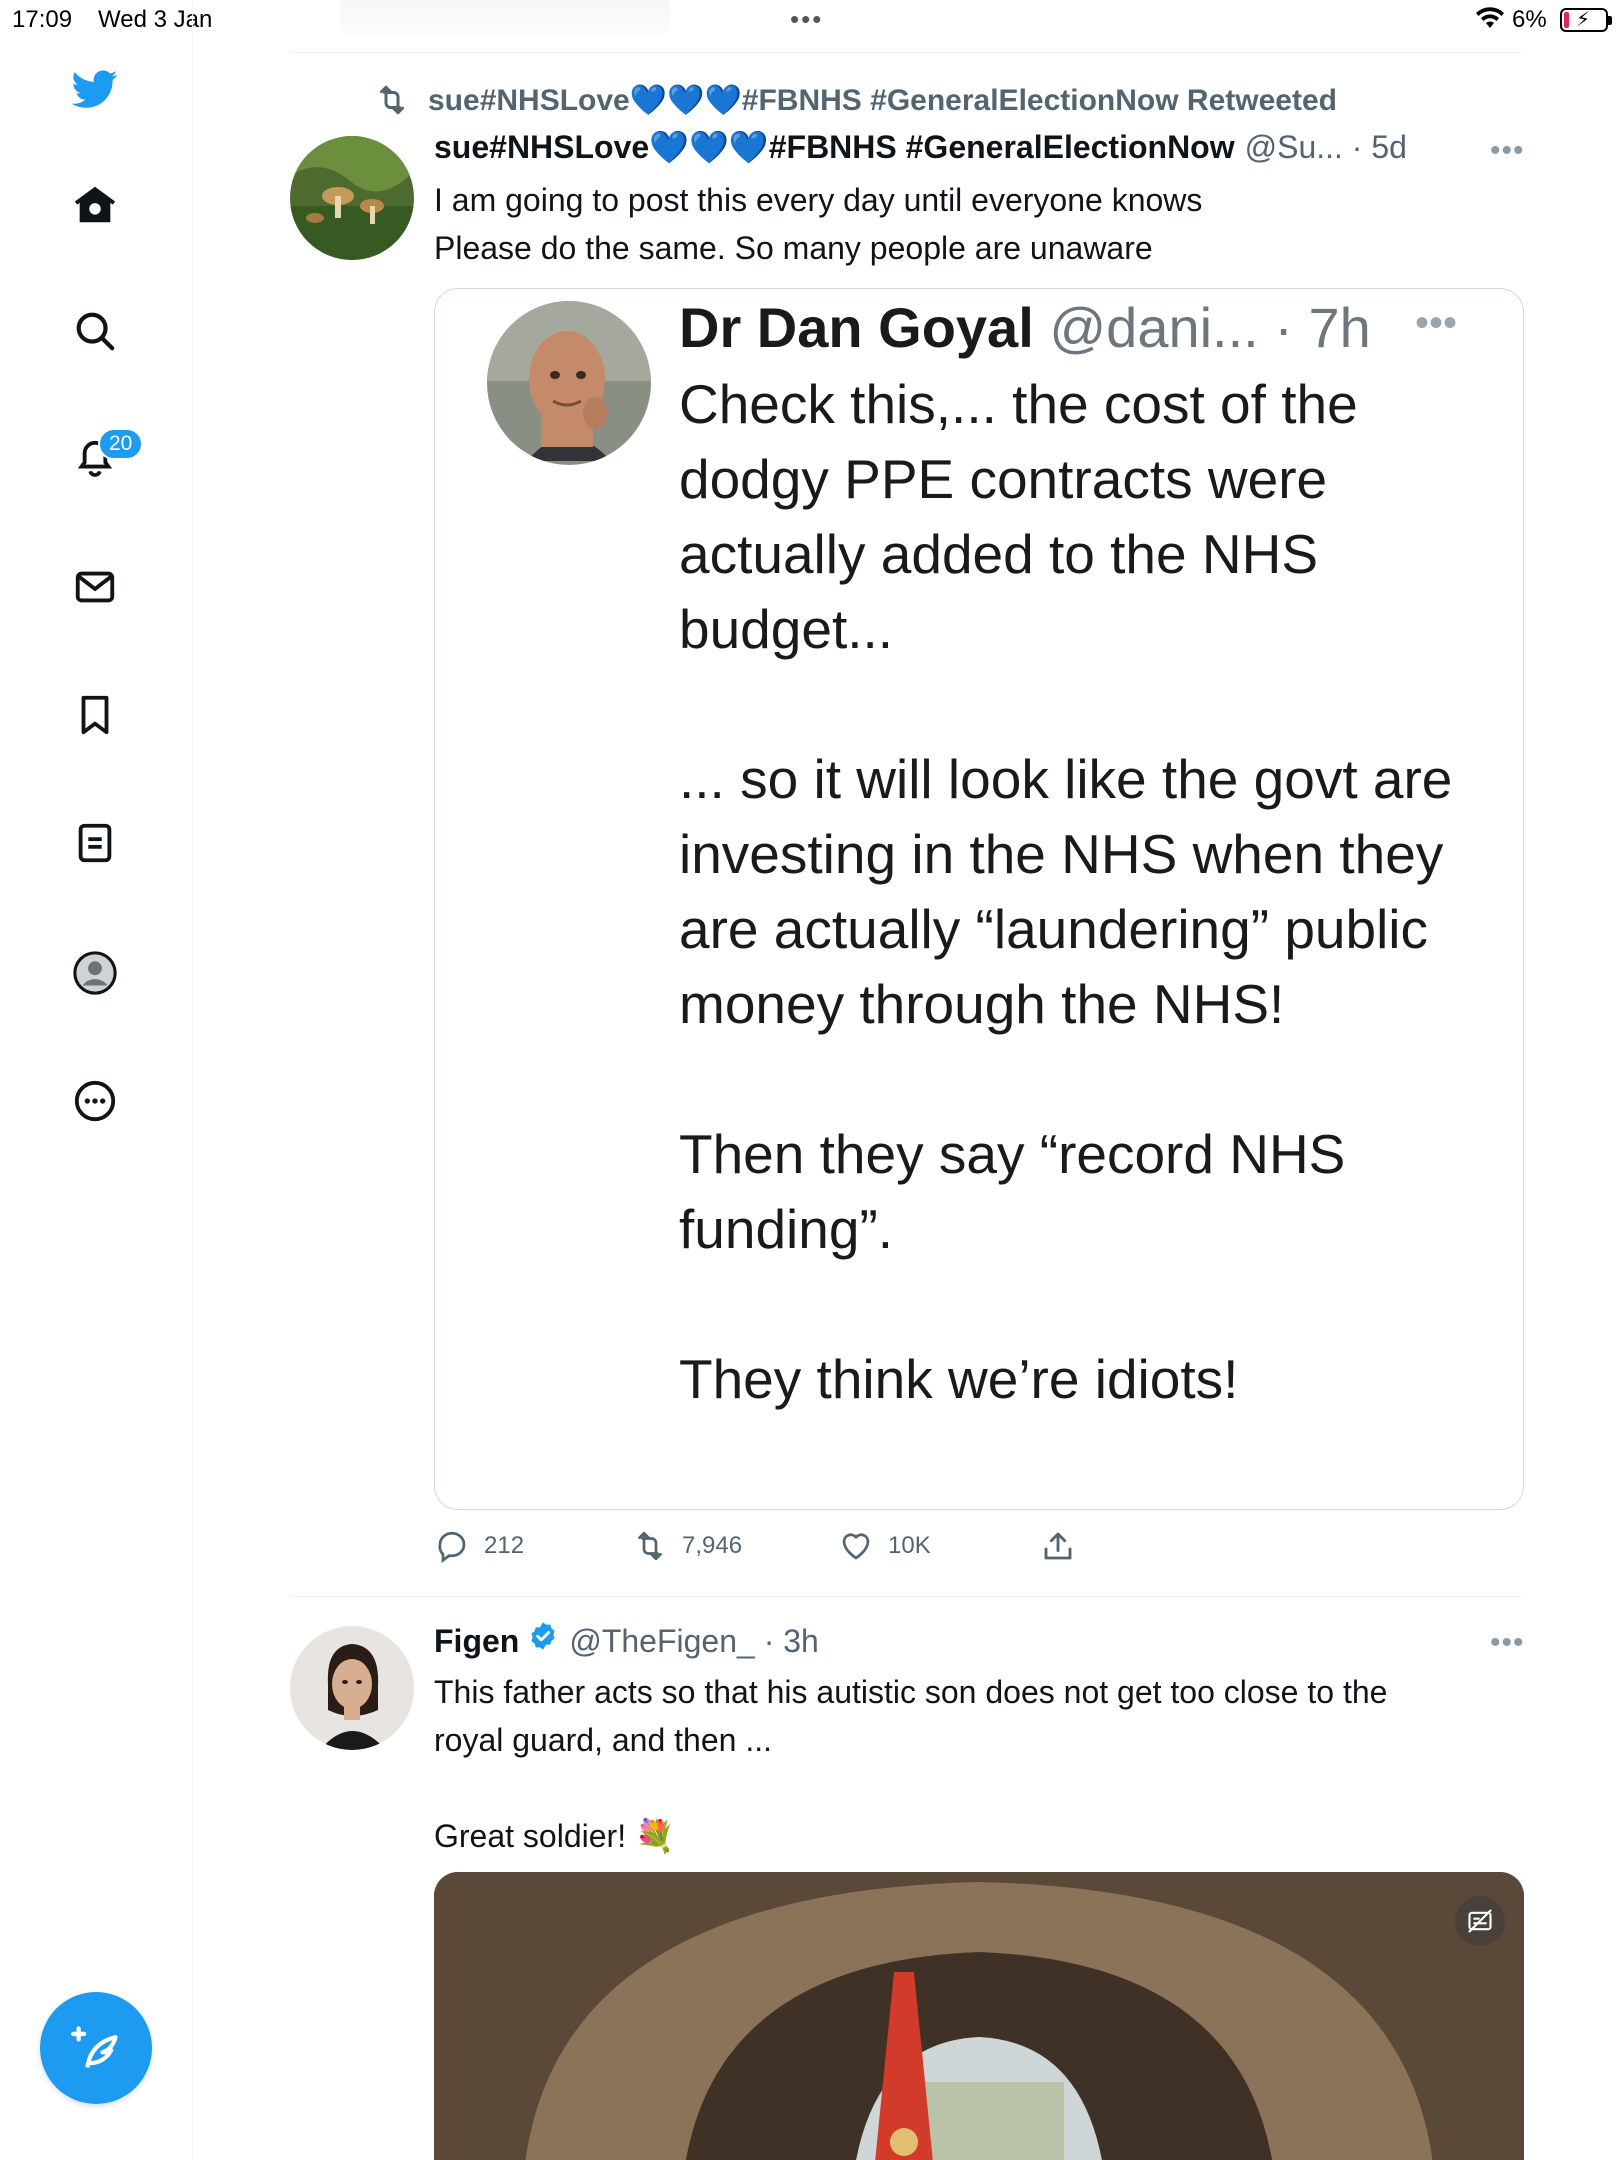 The width and height of the screenshot is (1620, 2160). What do you see at coordinates (1490, 21) in the screenshot?
I see `wifi-icon` at bounding box center [1490, 21].